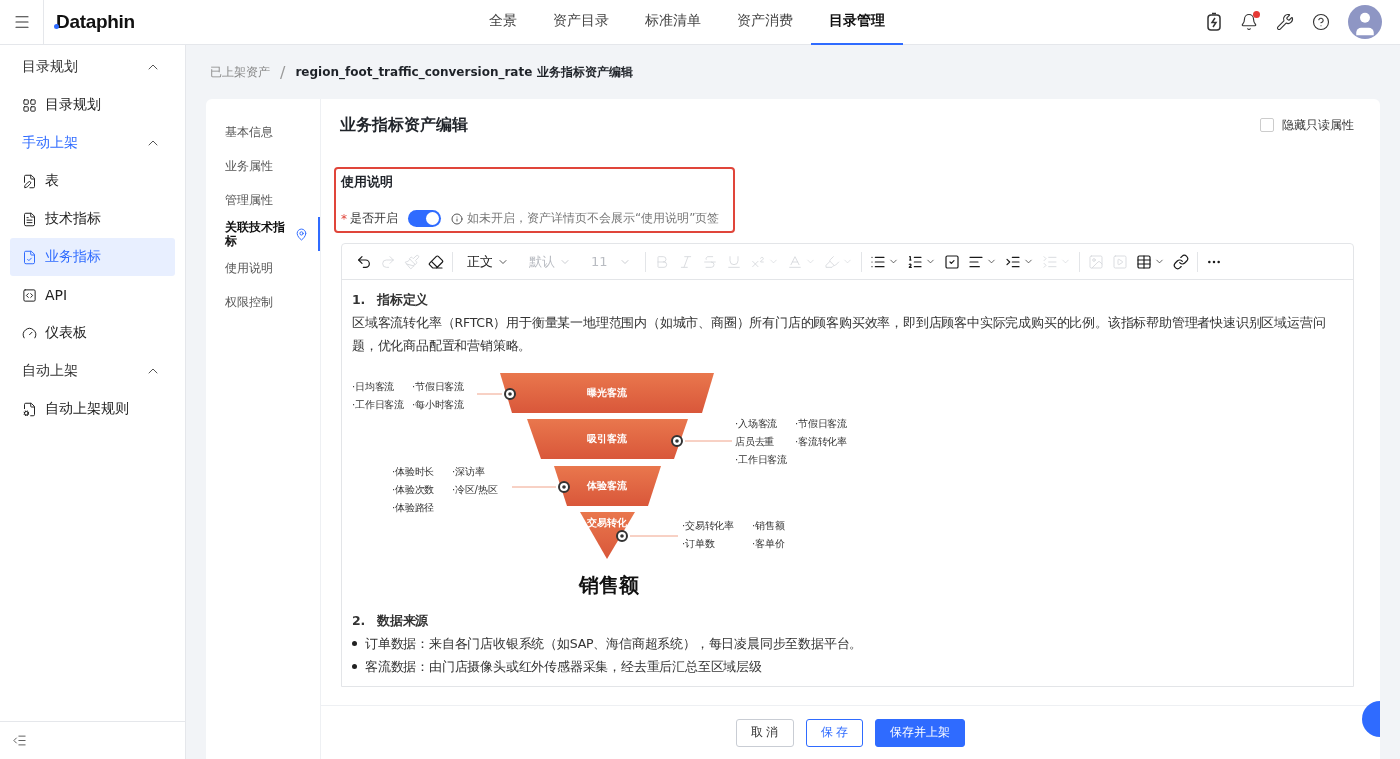 The width and height of the screenshot is (1400, 759). What do you see at coordinates (95, 22) in the screenshot?
I see `logo: Dataphin` at bounding box center [95, 22].